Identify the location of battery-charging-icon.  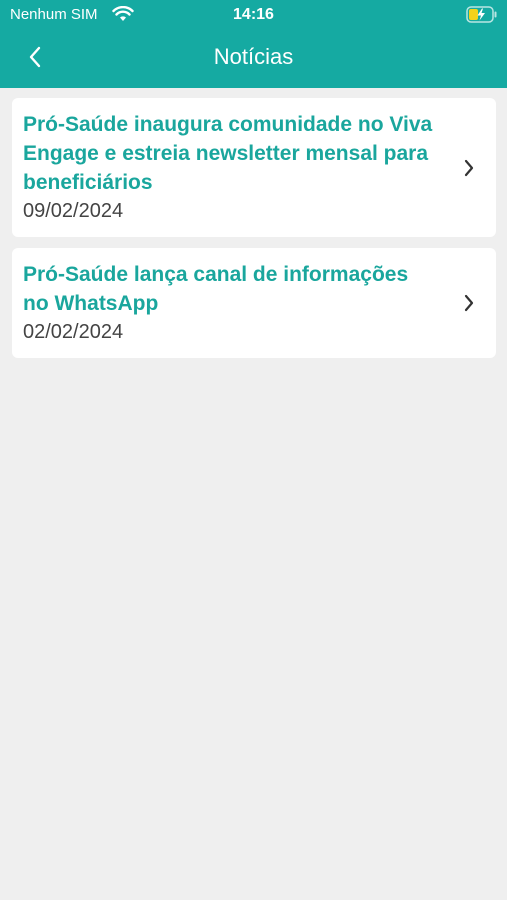
(481, 14).